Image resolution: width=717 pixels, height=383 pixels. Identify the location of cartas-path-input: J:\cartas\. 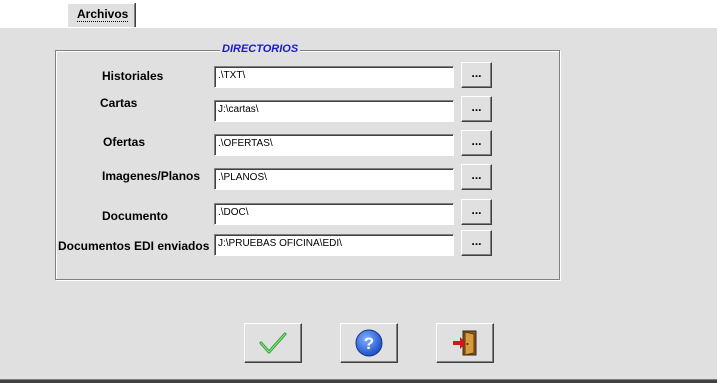
(334, 111).